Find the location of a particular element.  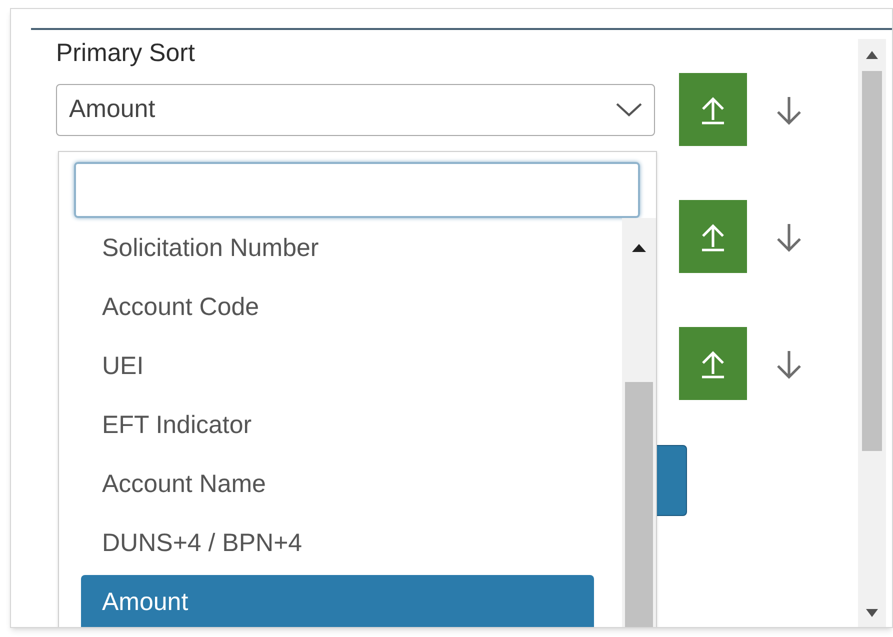

dropdown-option: DUNS+4 / BPN+4 is located at coordinates (337, 544).